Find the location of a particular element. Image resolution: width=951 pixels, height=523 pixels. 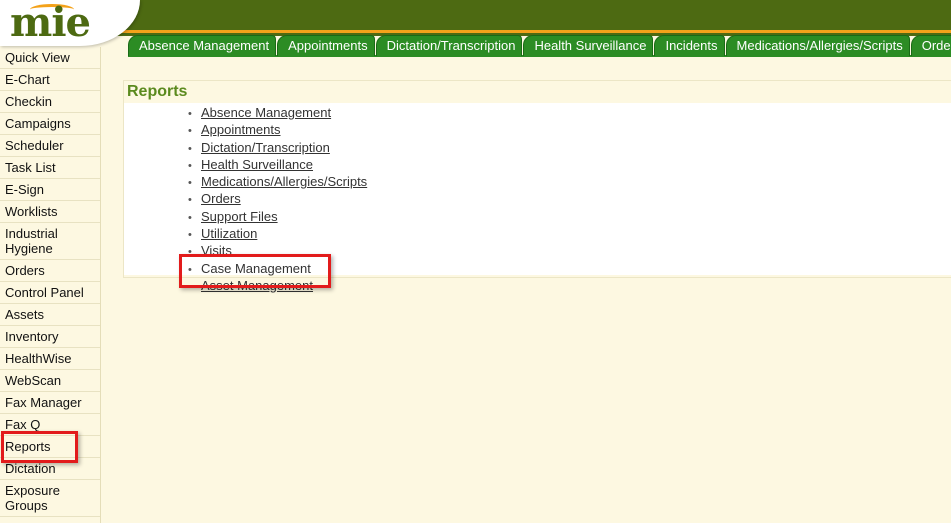

list-item: • Support Files is located at coordinates (277, 217).